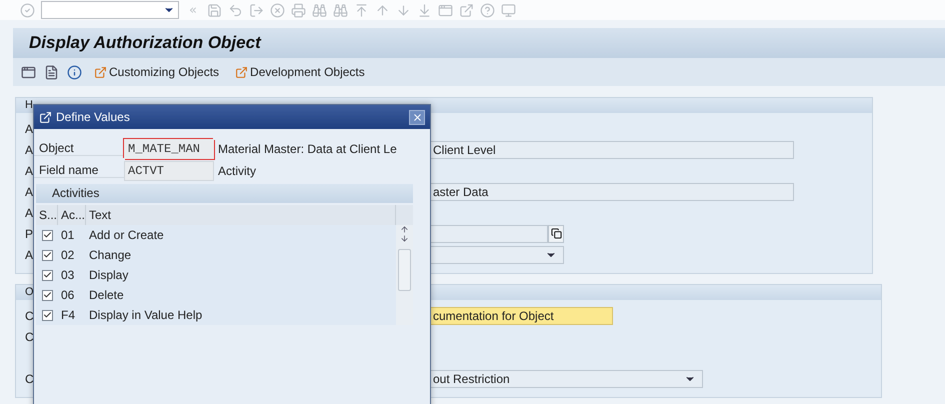  I want to click on arrow-up-to-line-icon, so click(361, 10).